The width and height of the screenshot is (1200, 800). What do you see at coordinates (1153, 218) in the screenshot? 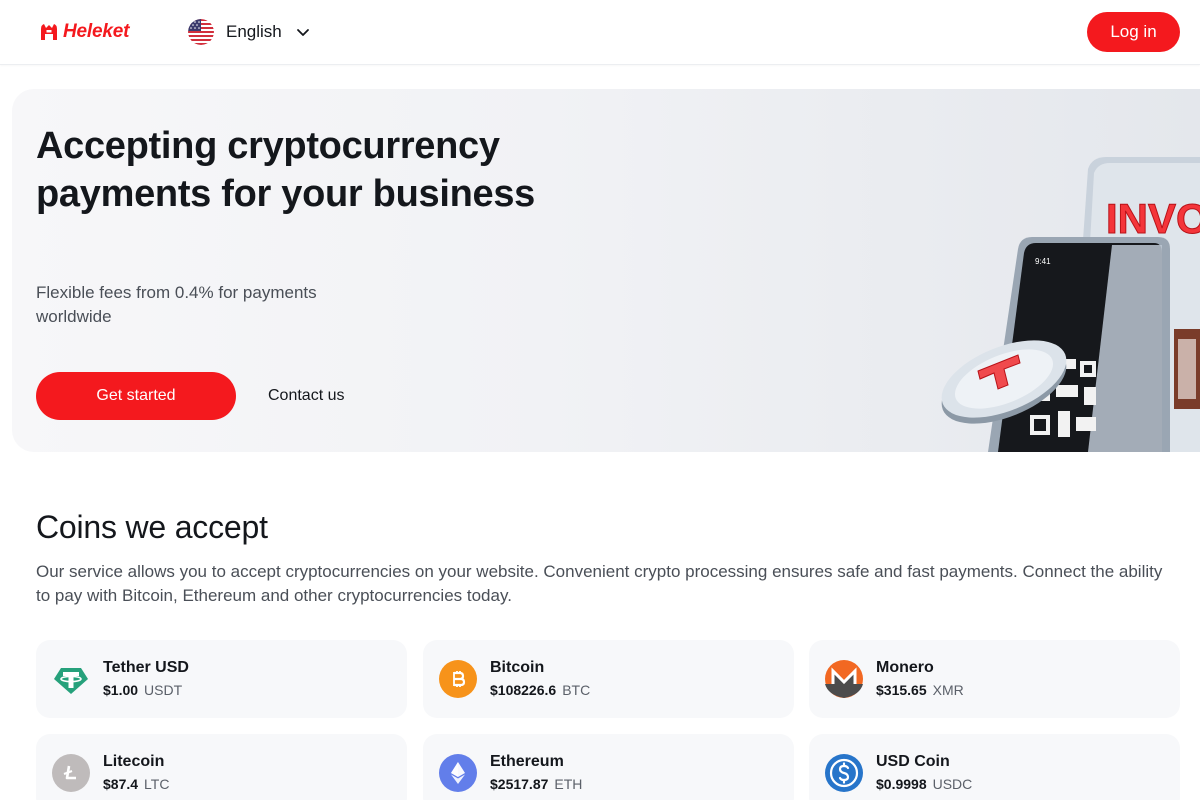
I see `invoice-text: INVO` at bounding box center [1153, 218].